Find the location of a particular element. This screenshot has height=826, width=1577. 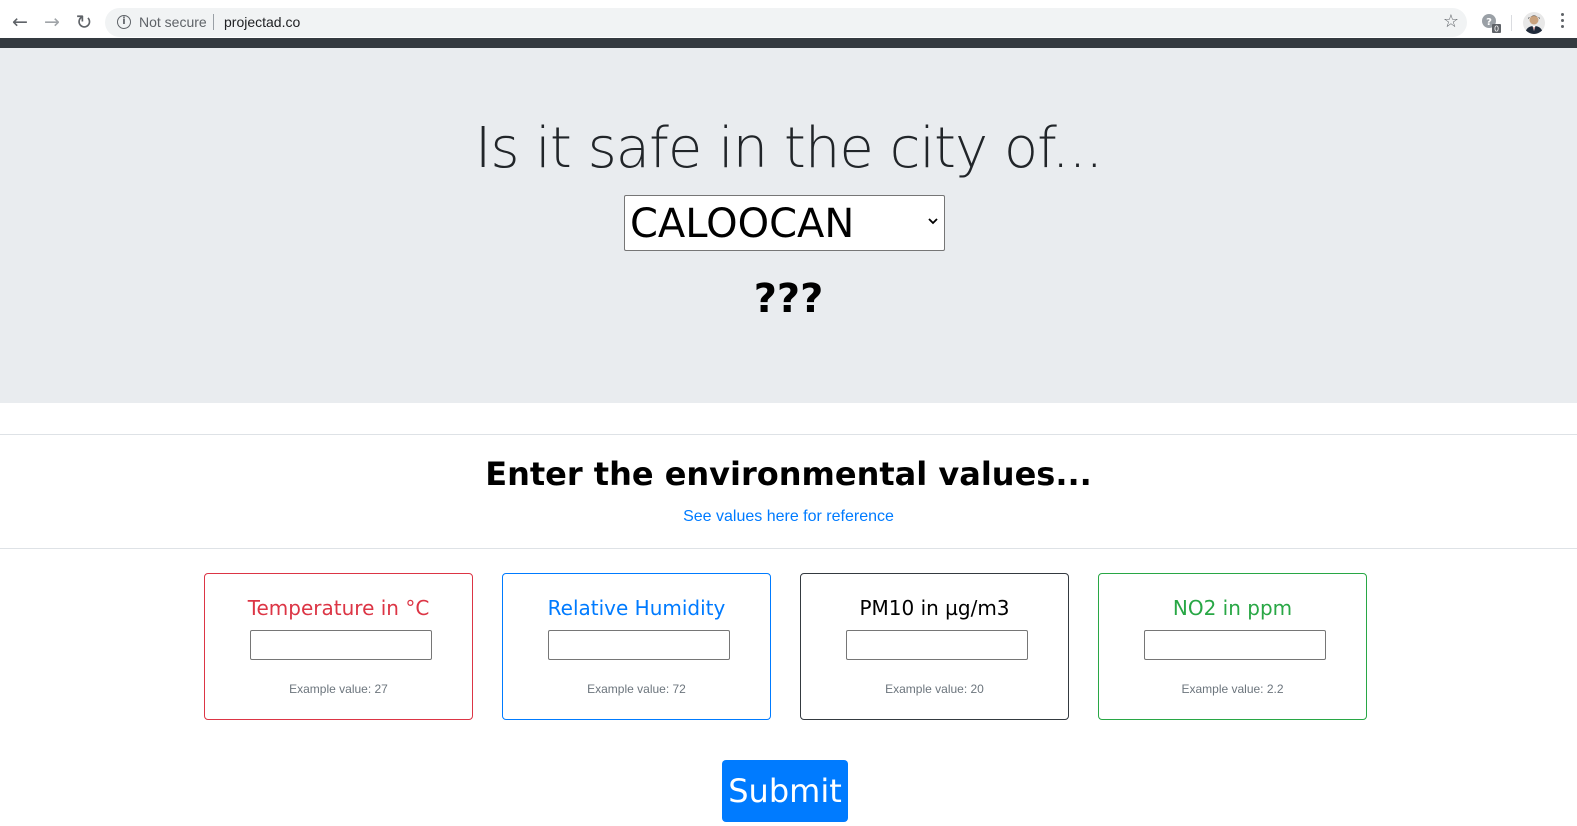

address-bar: i Not secure projectad.co ☆ is located at coordinates (786, 22).